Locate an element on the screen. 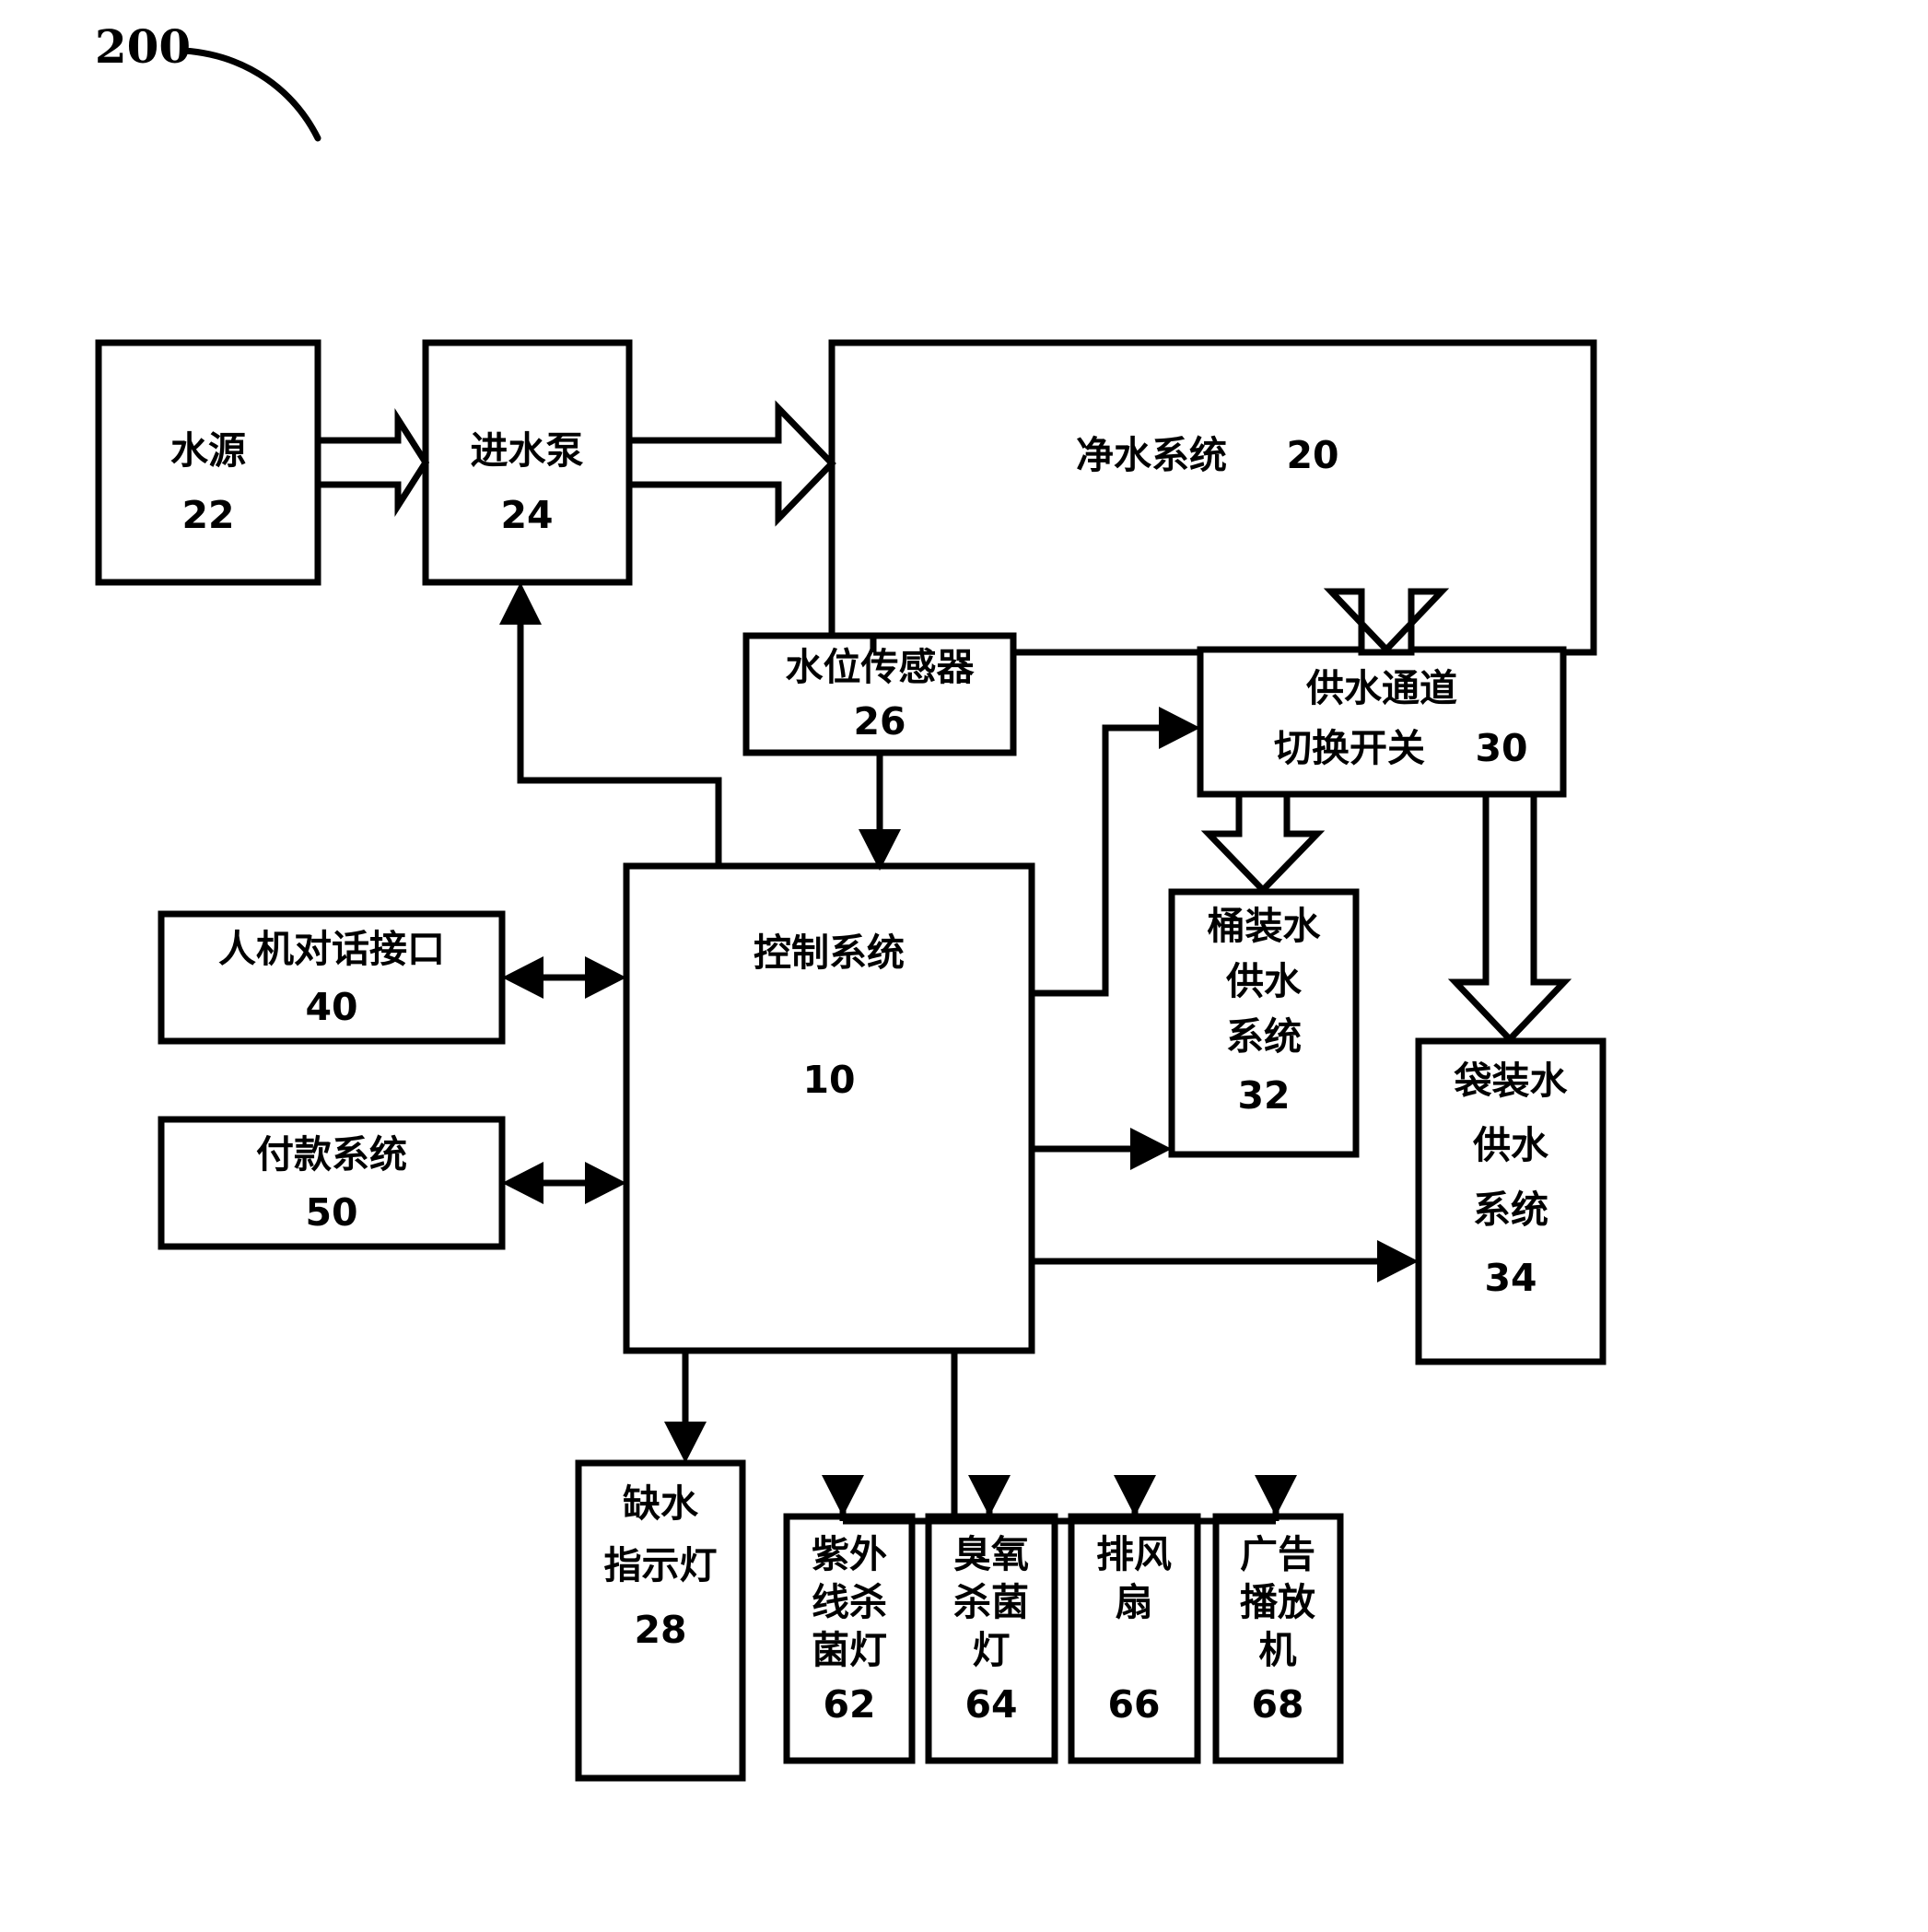  block-payment-system: 付款系统 50 is located at coordinates (332, 1183).